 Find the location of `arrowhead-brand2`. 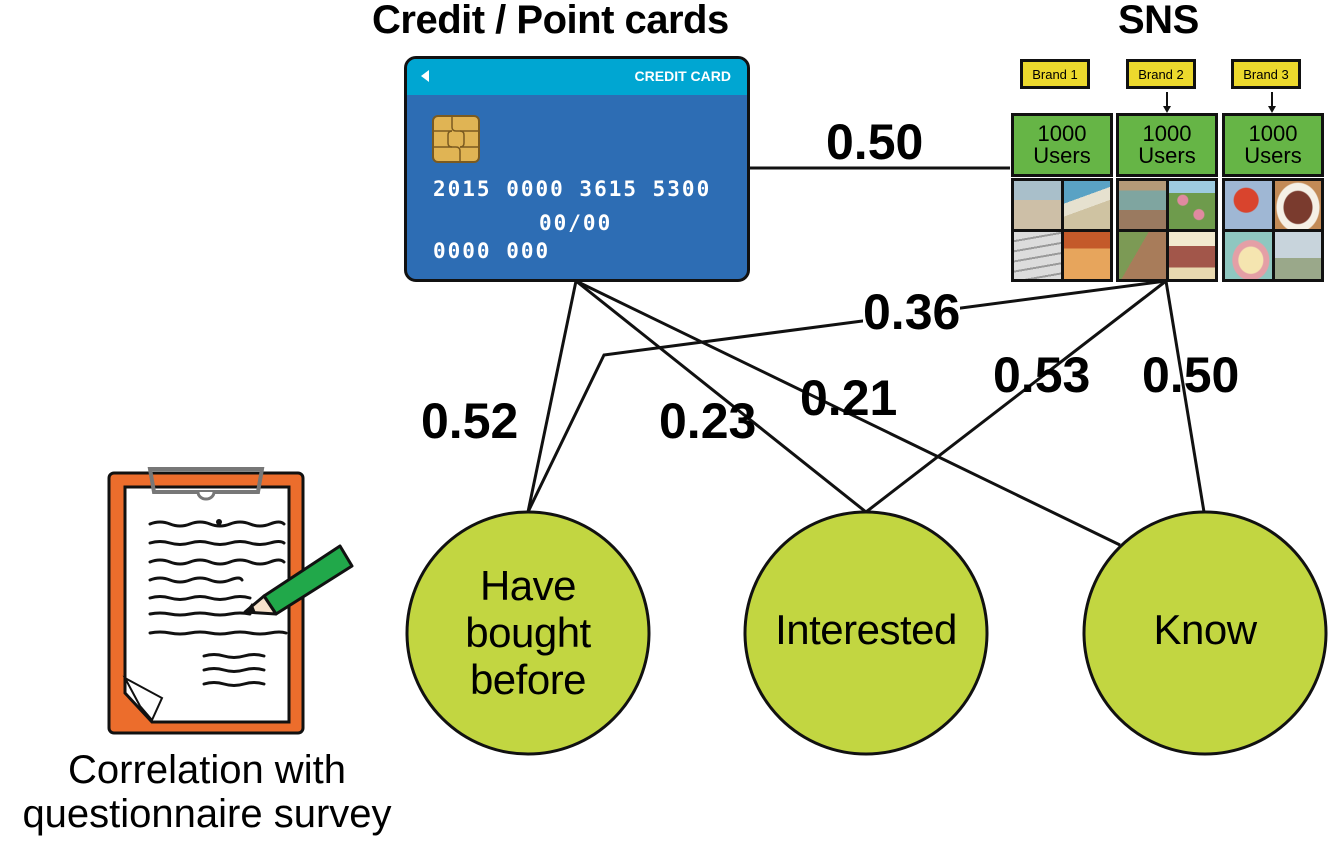

arrowhead-brand2 is located at coordinates (1167, 109).